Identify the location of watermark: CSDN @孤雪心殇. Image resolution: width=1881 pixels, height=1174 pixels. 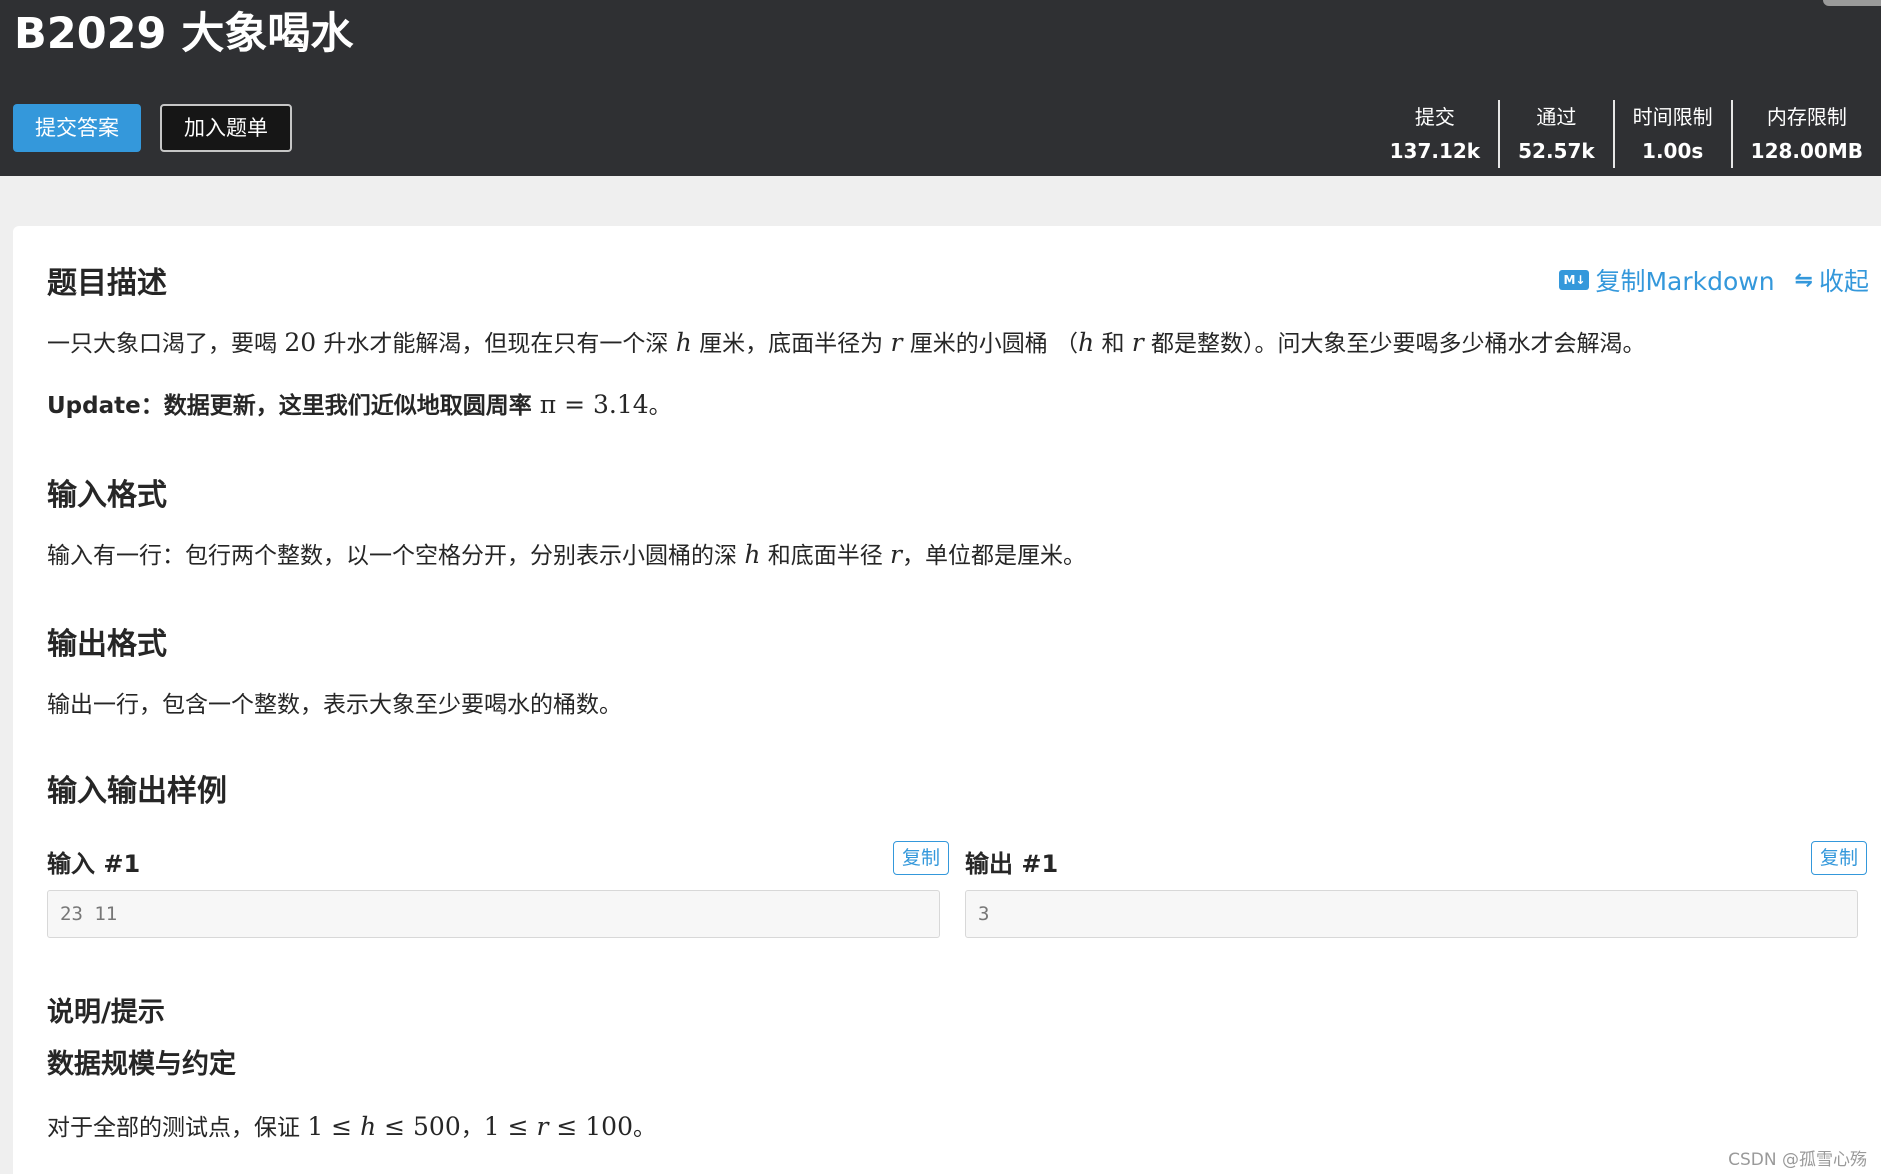
(1797, 1160).